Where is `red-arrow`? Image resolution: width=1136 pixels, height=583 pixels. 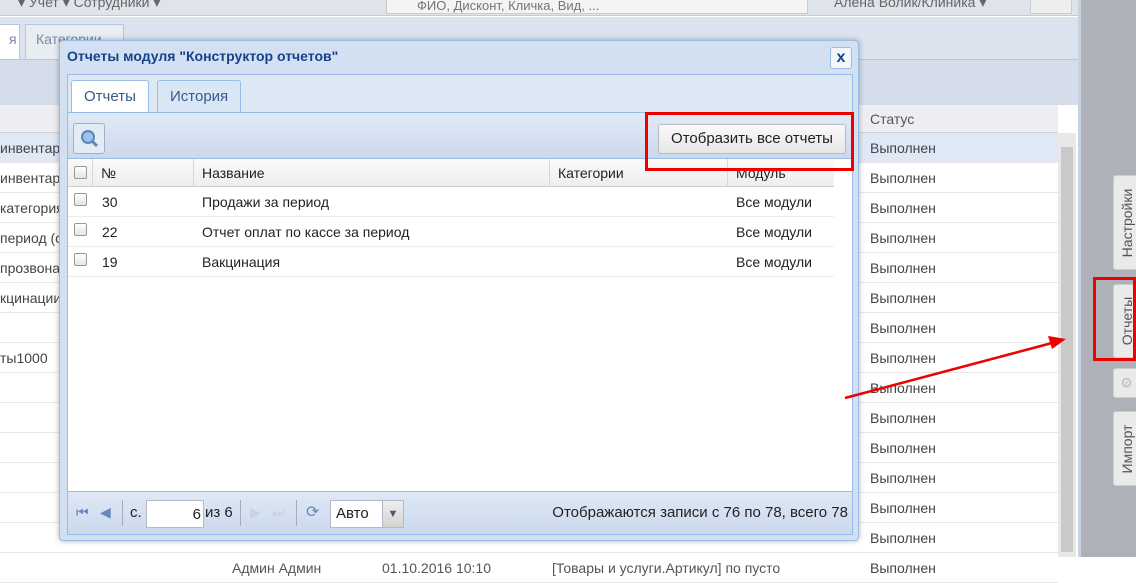 red-arrow is located at coordinates (955, 368).